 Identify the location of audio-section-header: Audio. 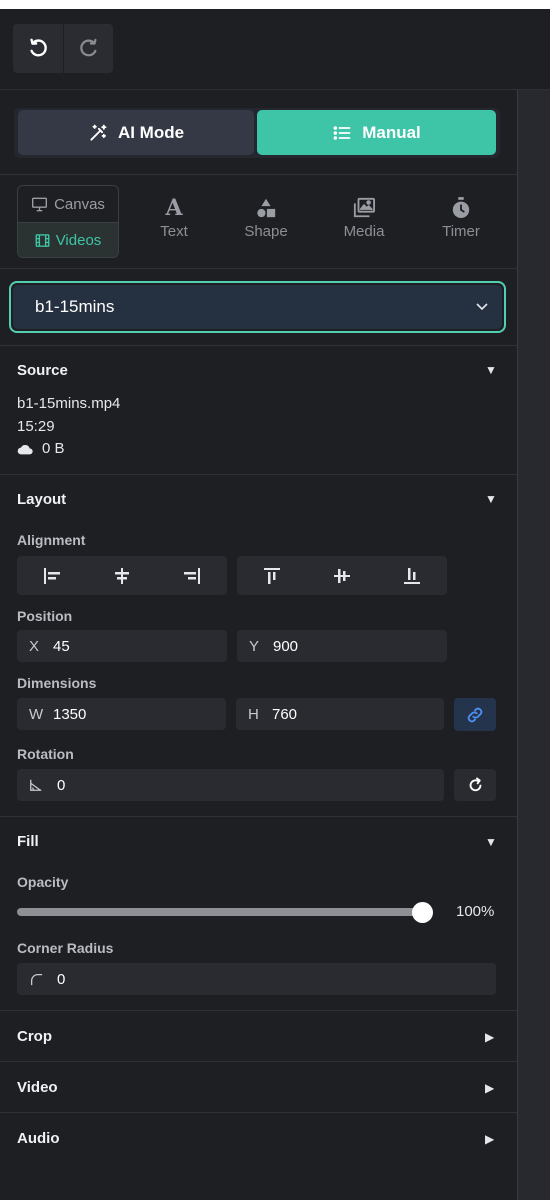
(38, 1138).